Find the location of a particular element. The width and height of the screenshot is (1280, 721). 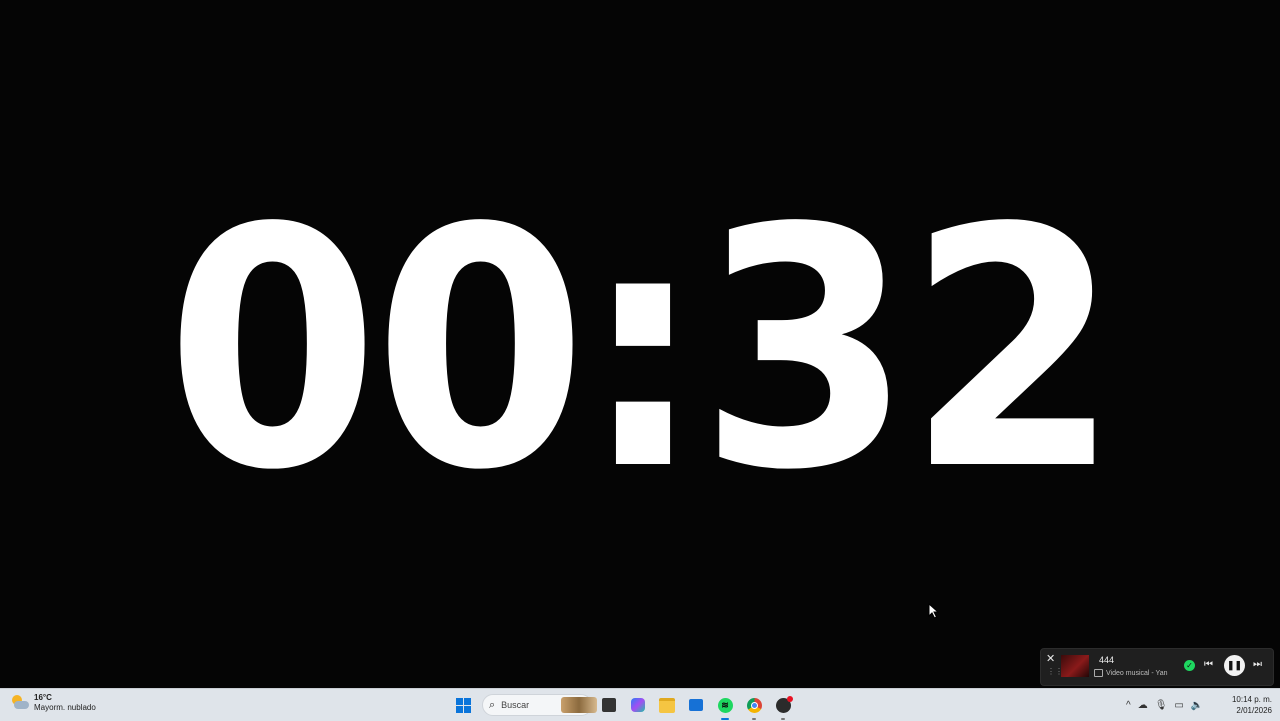

search-placeholder: Buscar is located at coordinates (515, 705).